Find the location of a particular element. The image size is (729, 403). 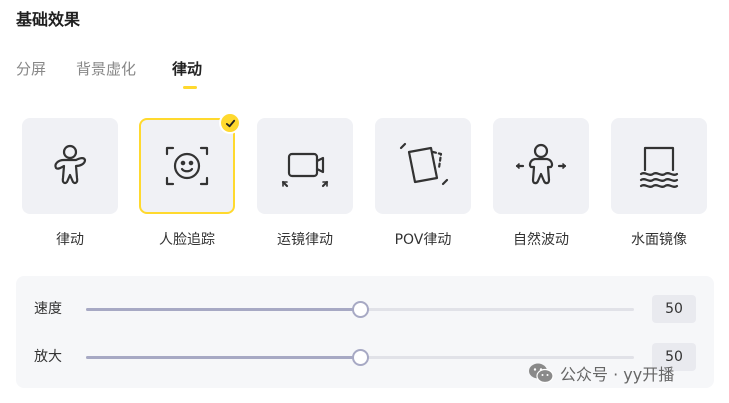

selected-check-badge is located at coordinates (230, 123).